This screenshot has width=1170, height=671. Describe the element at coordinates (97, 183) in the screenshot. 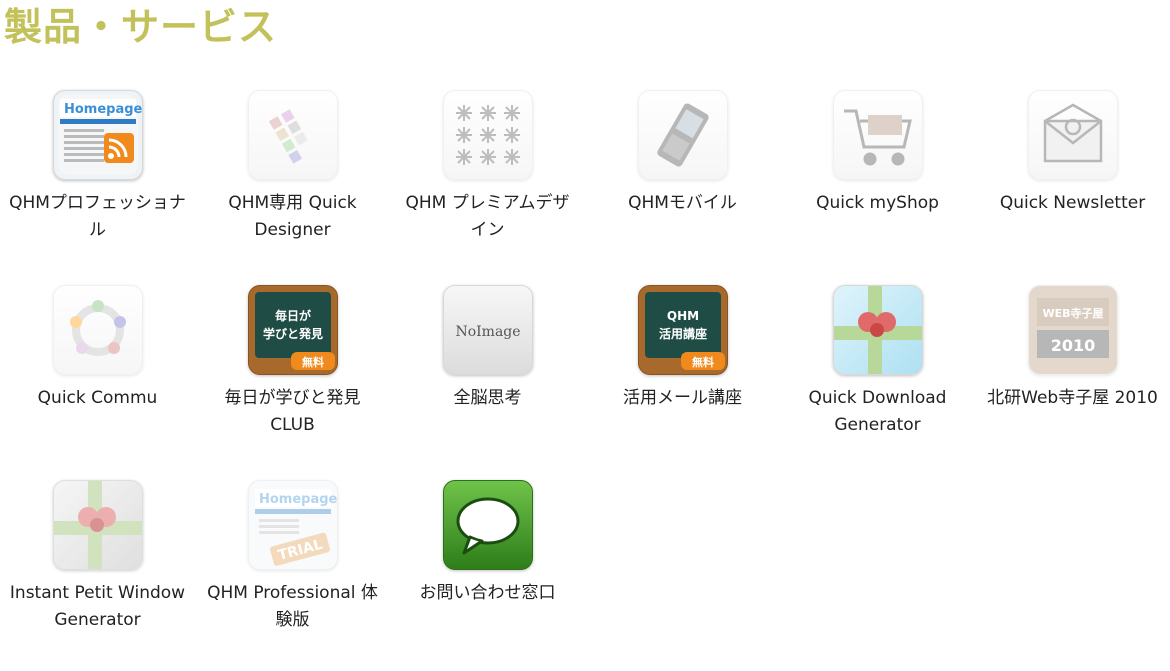

I see `product-qhm-professional: Homepage QHMプロフェッショナル` at that location.